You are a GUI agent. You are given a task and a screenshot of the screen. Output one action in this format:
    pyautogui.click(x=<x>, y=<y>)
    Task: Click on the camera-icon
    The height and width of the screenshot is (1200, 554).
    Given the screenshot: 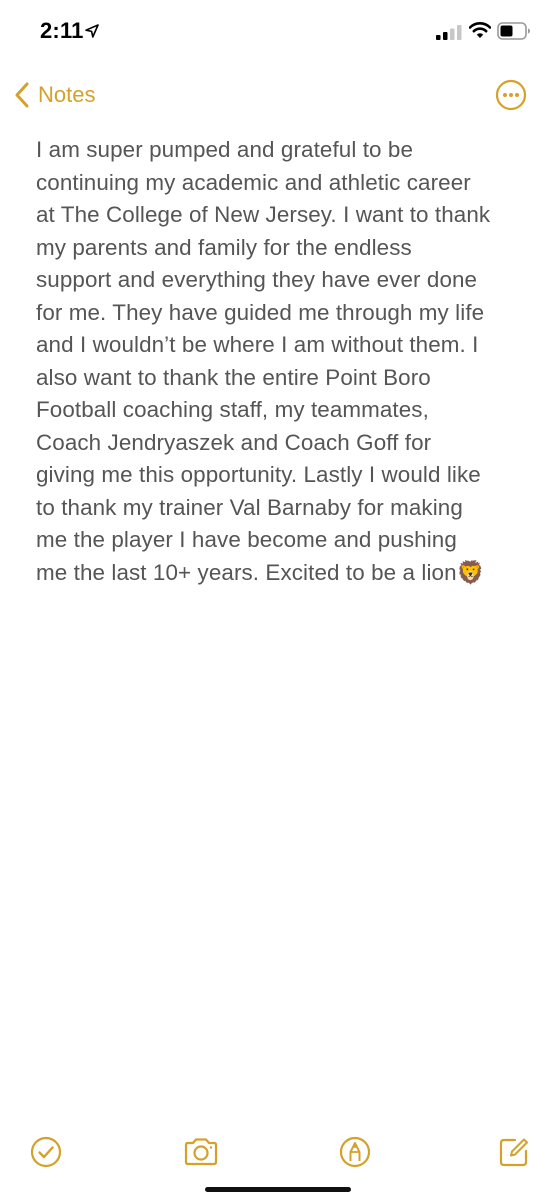 What is the action you would take?
    pyautogui.click(x=201, y=1152)
    